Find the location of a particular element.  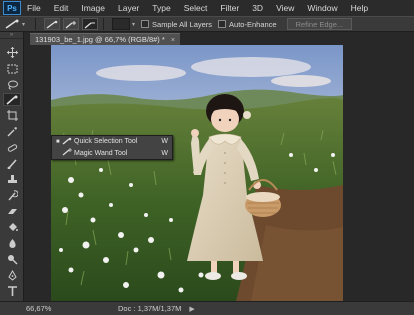

clone-stamp-tool is located at coordinates (12, 179).